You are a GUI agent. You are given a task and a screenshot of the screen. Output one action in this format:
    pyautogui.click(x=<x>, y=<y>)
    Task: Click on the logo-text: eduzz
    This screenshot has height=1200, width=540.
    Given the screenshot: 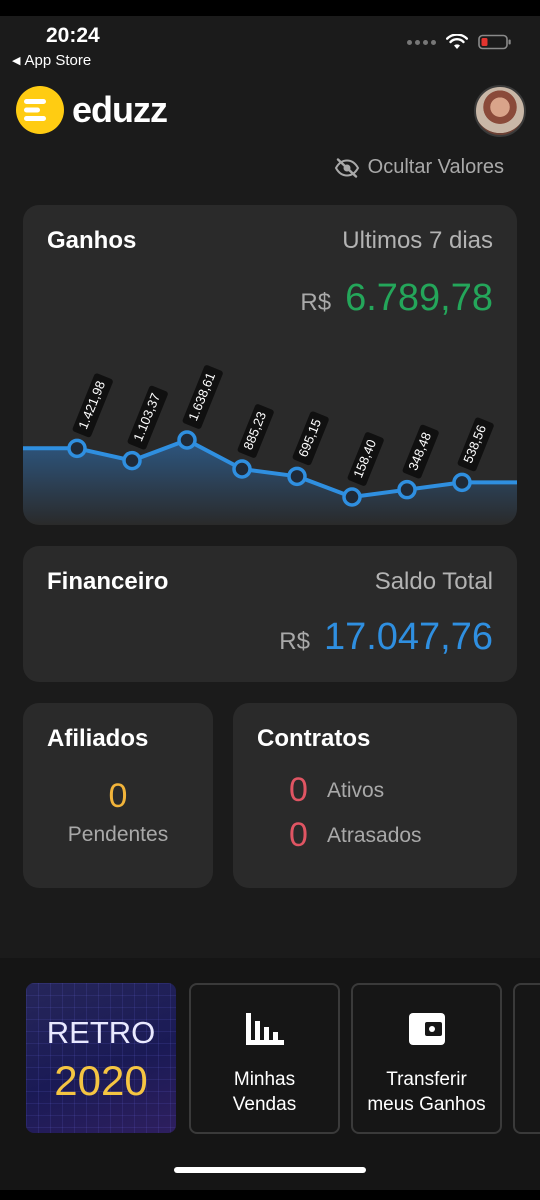 What is the action you would take?
    pyautogui.click(x=120, y=109)
    